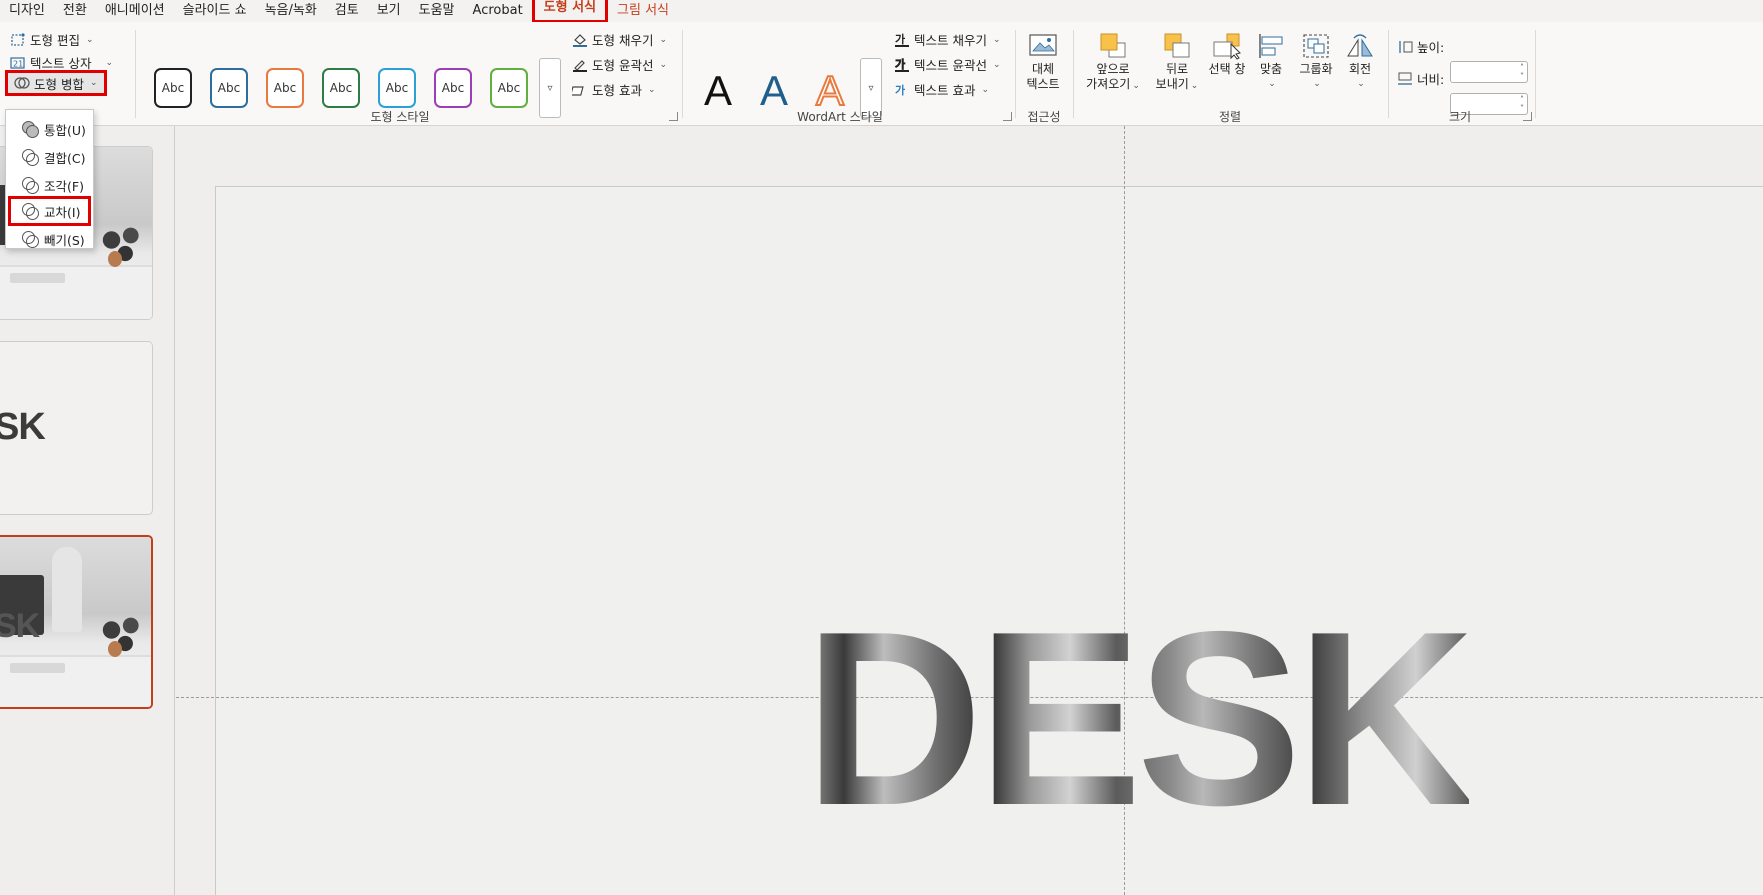 This screenshot has height=895, width=1763. I want to click on arrange-group-label: 정렬, so click(1230, 117).